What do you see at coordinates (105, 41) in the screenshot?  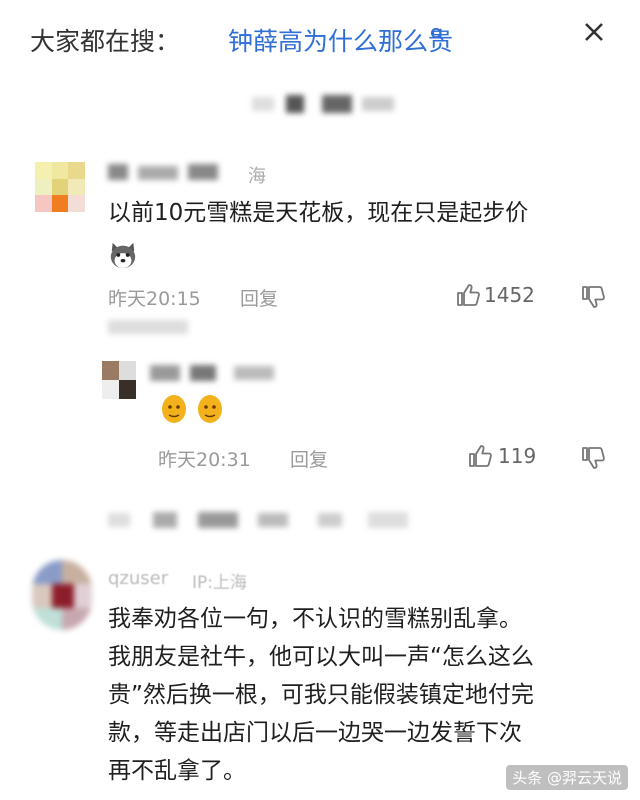 I see `trending-search-label: 大家都在搜：` at bounding box center [105, 41].